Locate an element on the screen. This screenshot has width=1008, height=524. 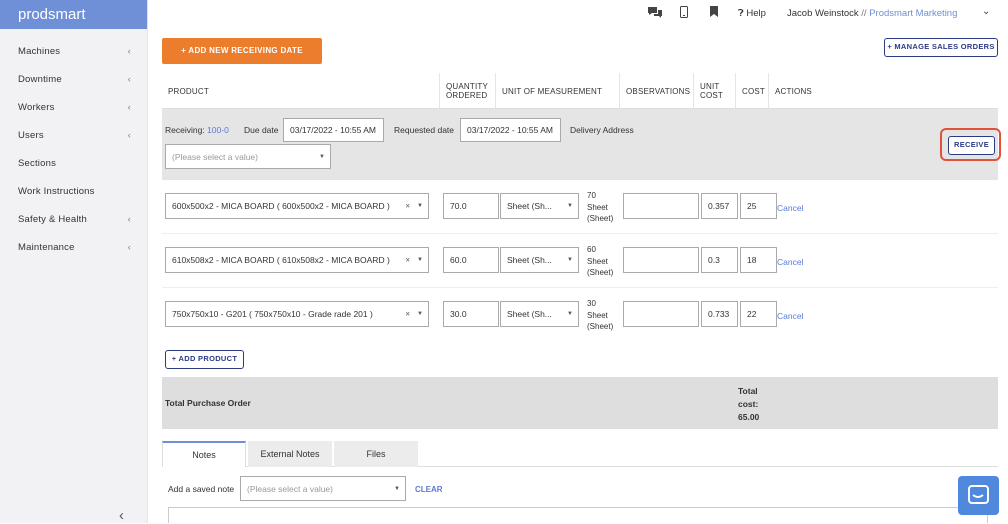
unit-cost-input: 0.3 is located at coordinates (719, 260).